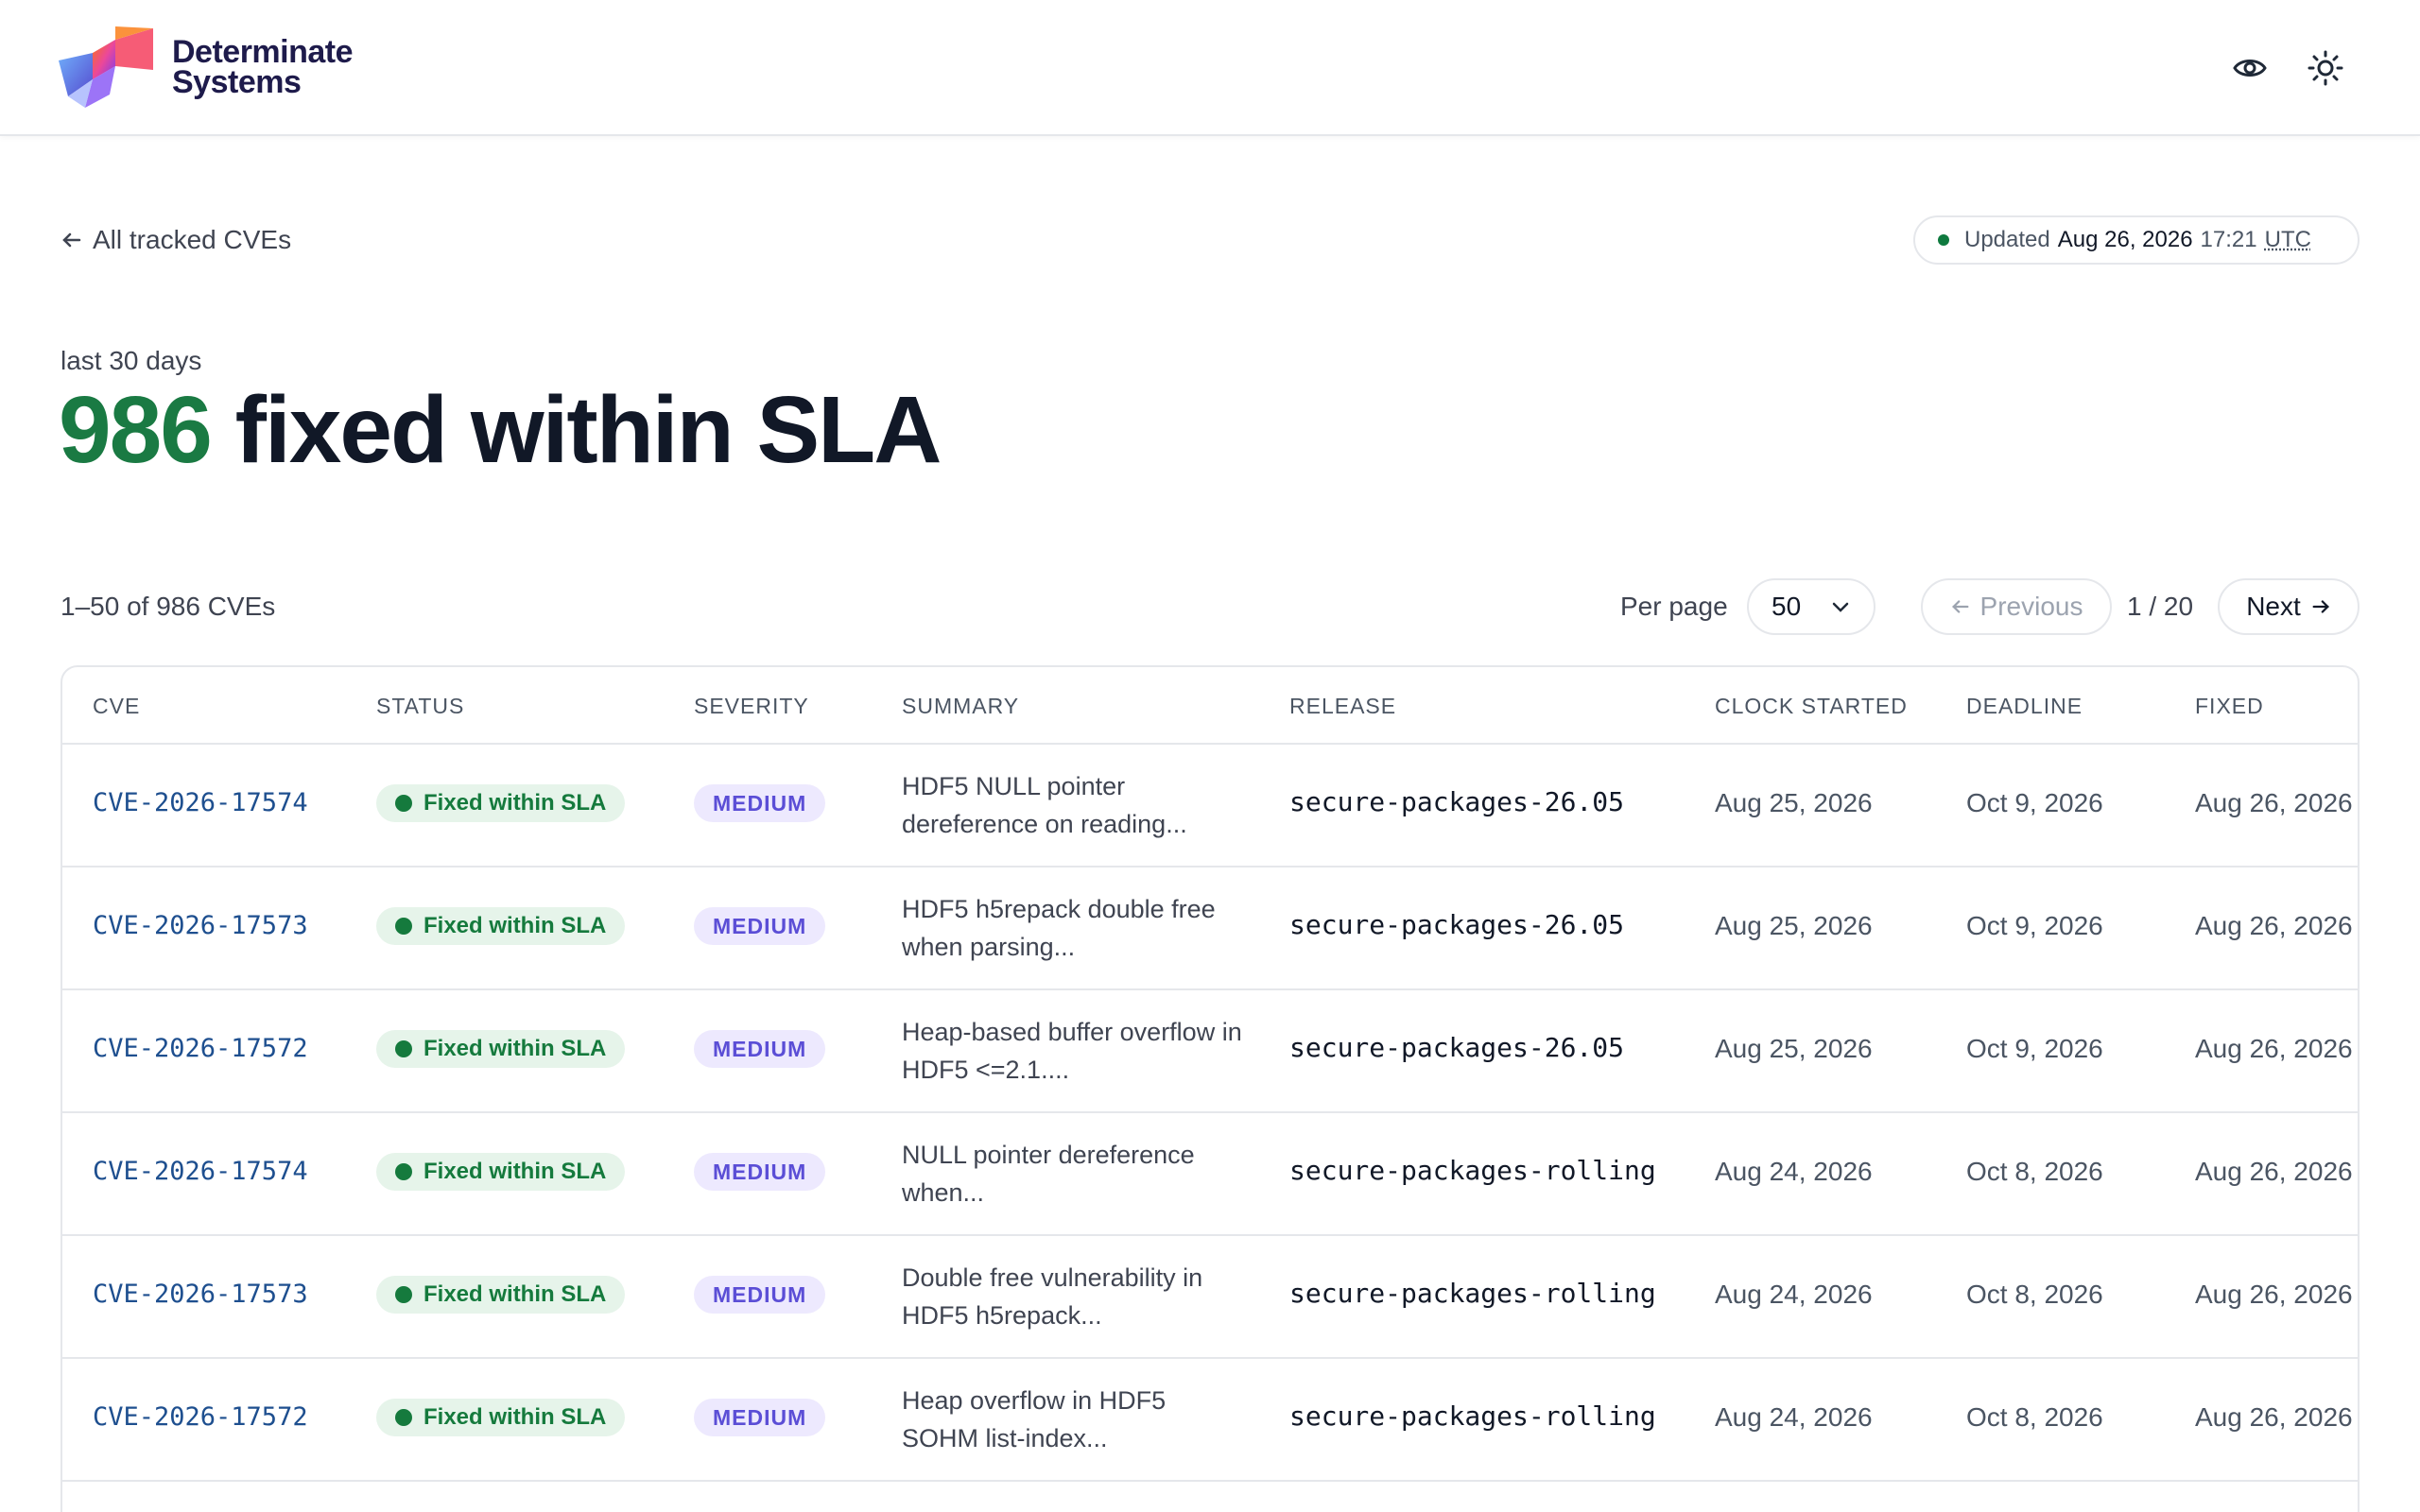  I want to click on period-label: last 30 days, so click(130, 361).